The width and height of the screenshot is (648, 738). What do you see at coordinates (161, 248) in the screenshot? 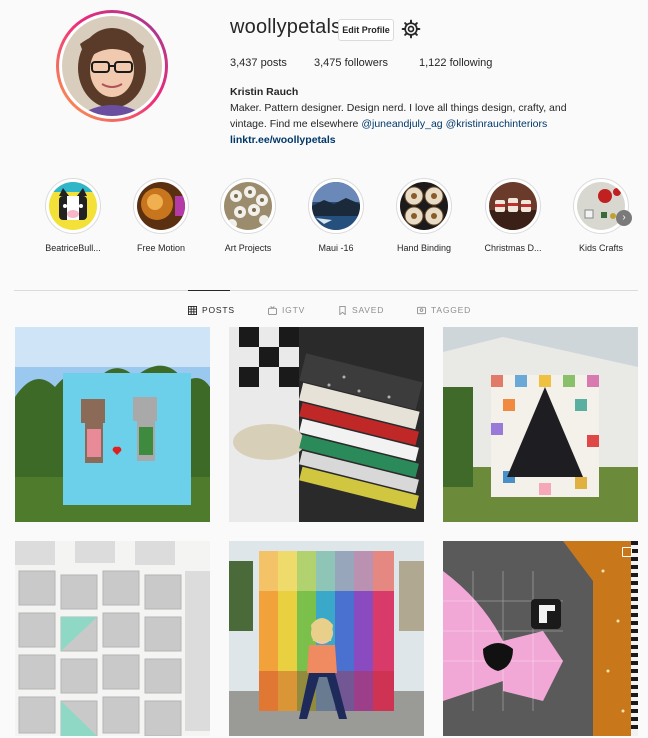
I see `highlight-label: Free Motion` at bounding box center [161, 248].